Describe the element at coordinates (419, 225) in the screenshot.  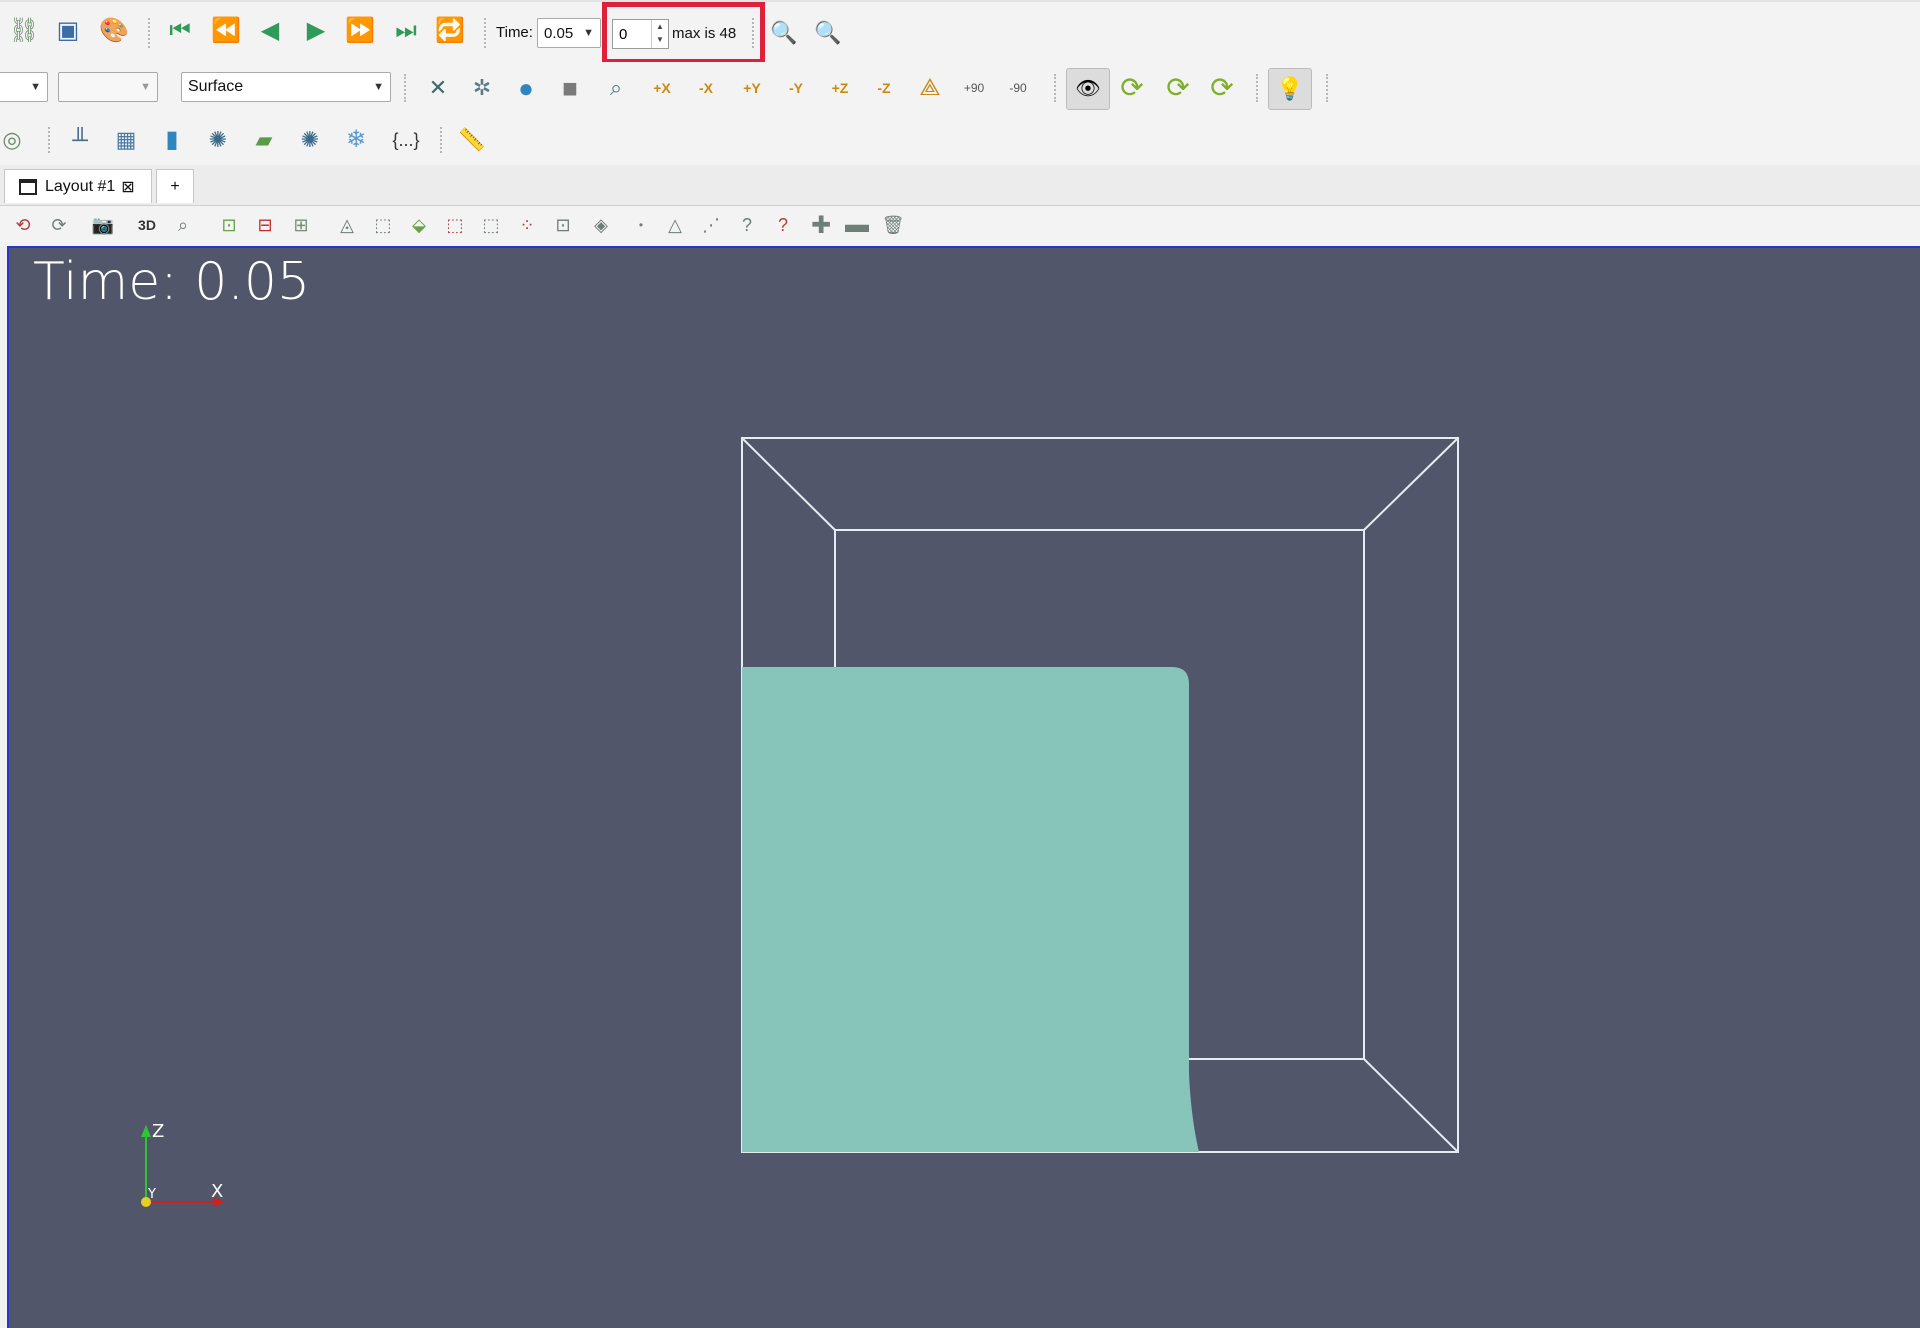
I see `select-polygon-icon: ⬙` at that location.